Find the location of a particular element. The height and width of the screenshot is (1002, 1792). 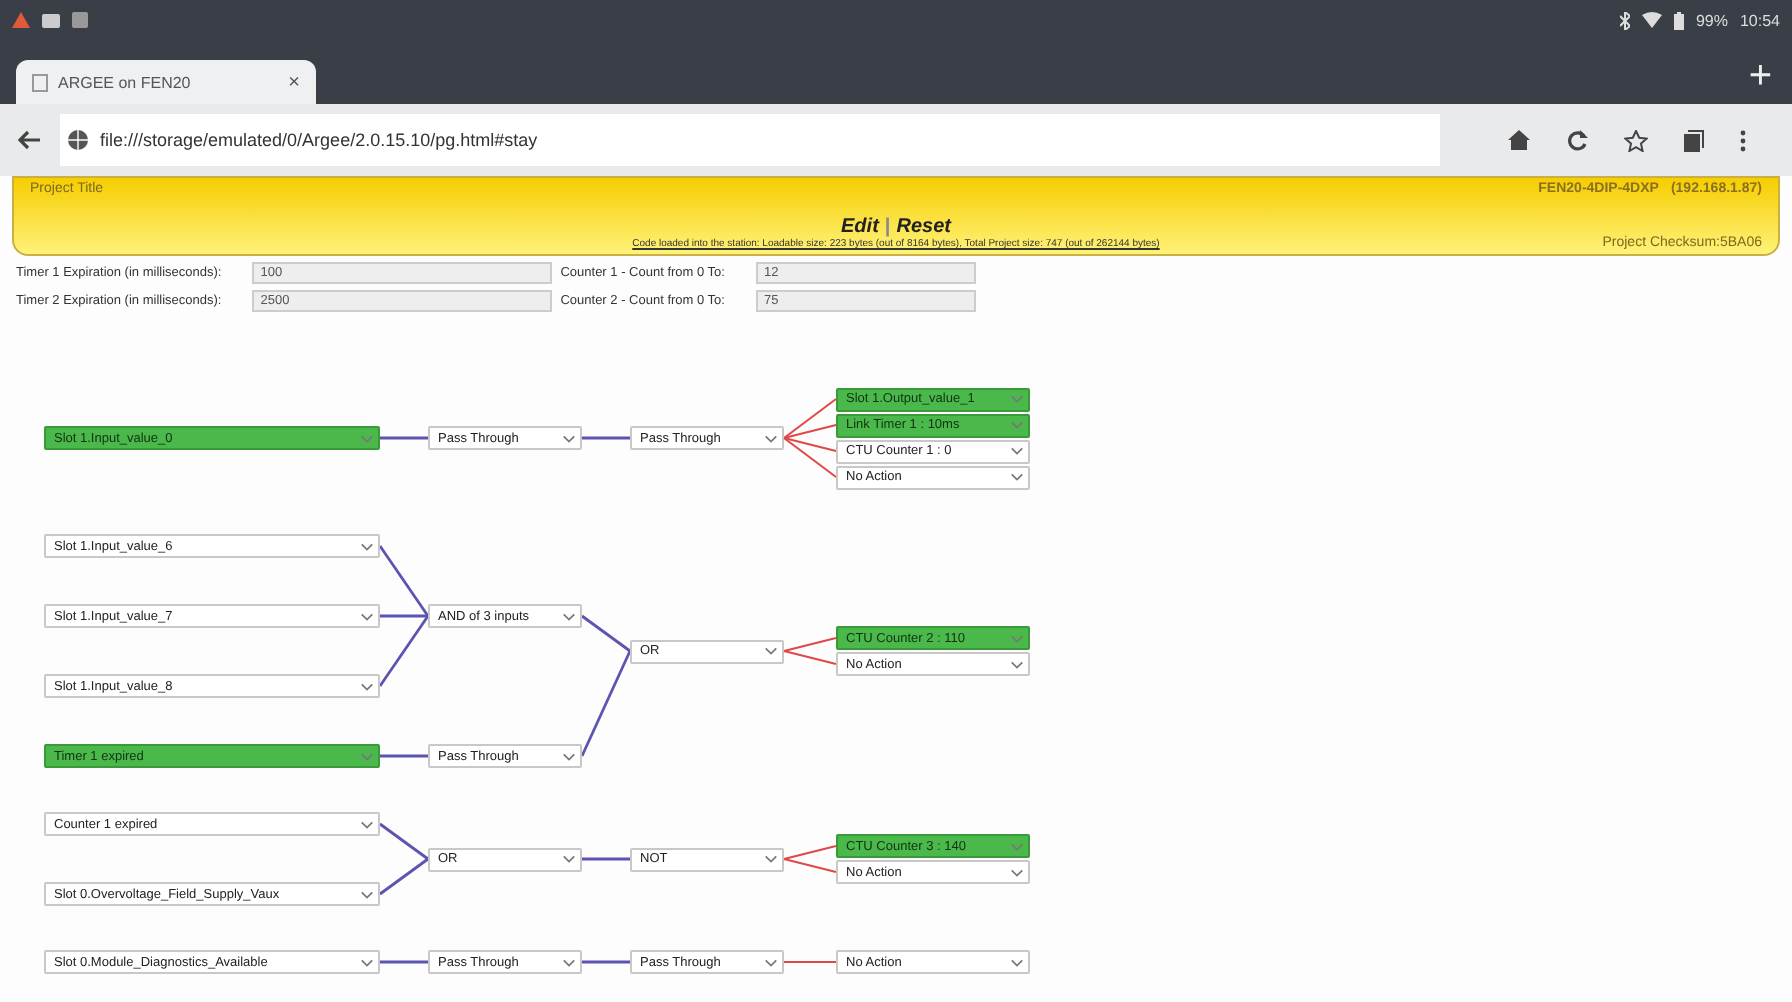

page-icon is located at coordinates (40, 82).